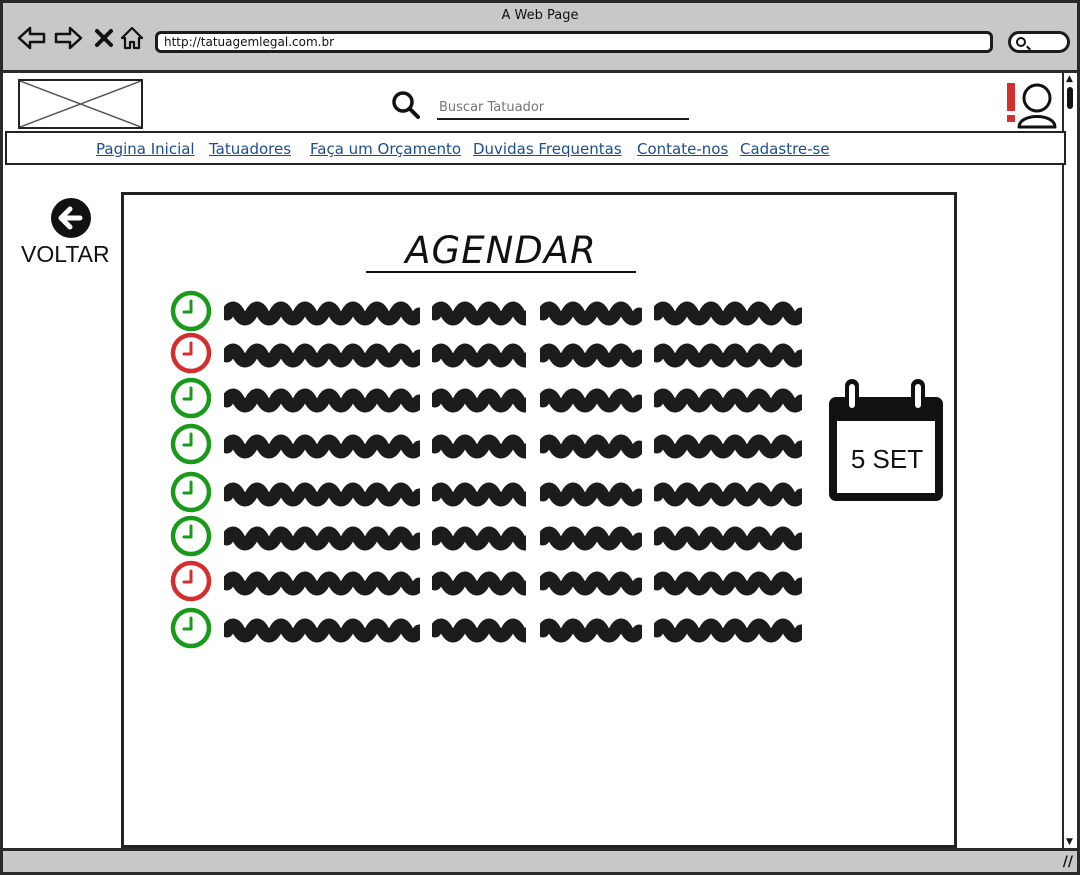 Image resolution: width=1080 pixels, height=875 pixels. What do you see at coordinates (1069, 79) in the screenshot?
I see `scroll-up-icon: ▲` at bounding box center [1069, 79].